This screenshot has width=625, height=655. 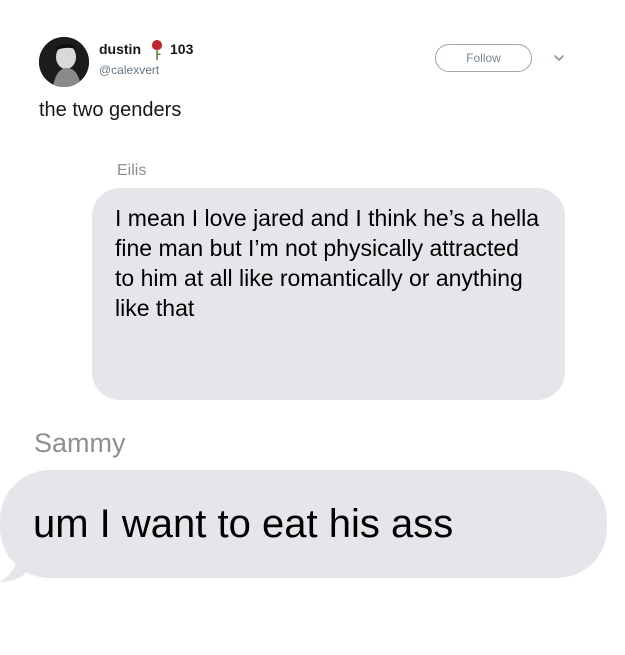 I want to click on tweet-header: dustin 103 @calexvert Follow, so click(x=312, y=47).